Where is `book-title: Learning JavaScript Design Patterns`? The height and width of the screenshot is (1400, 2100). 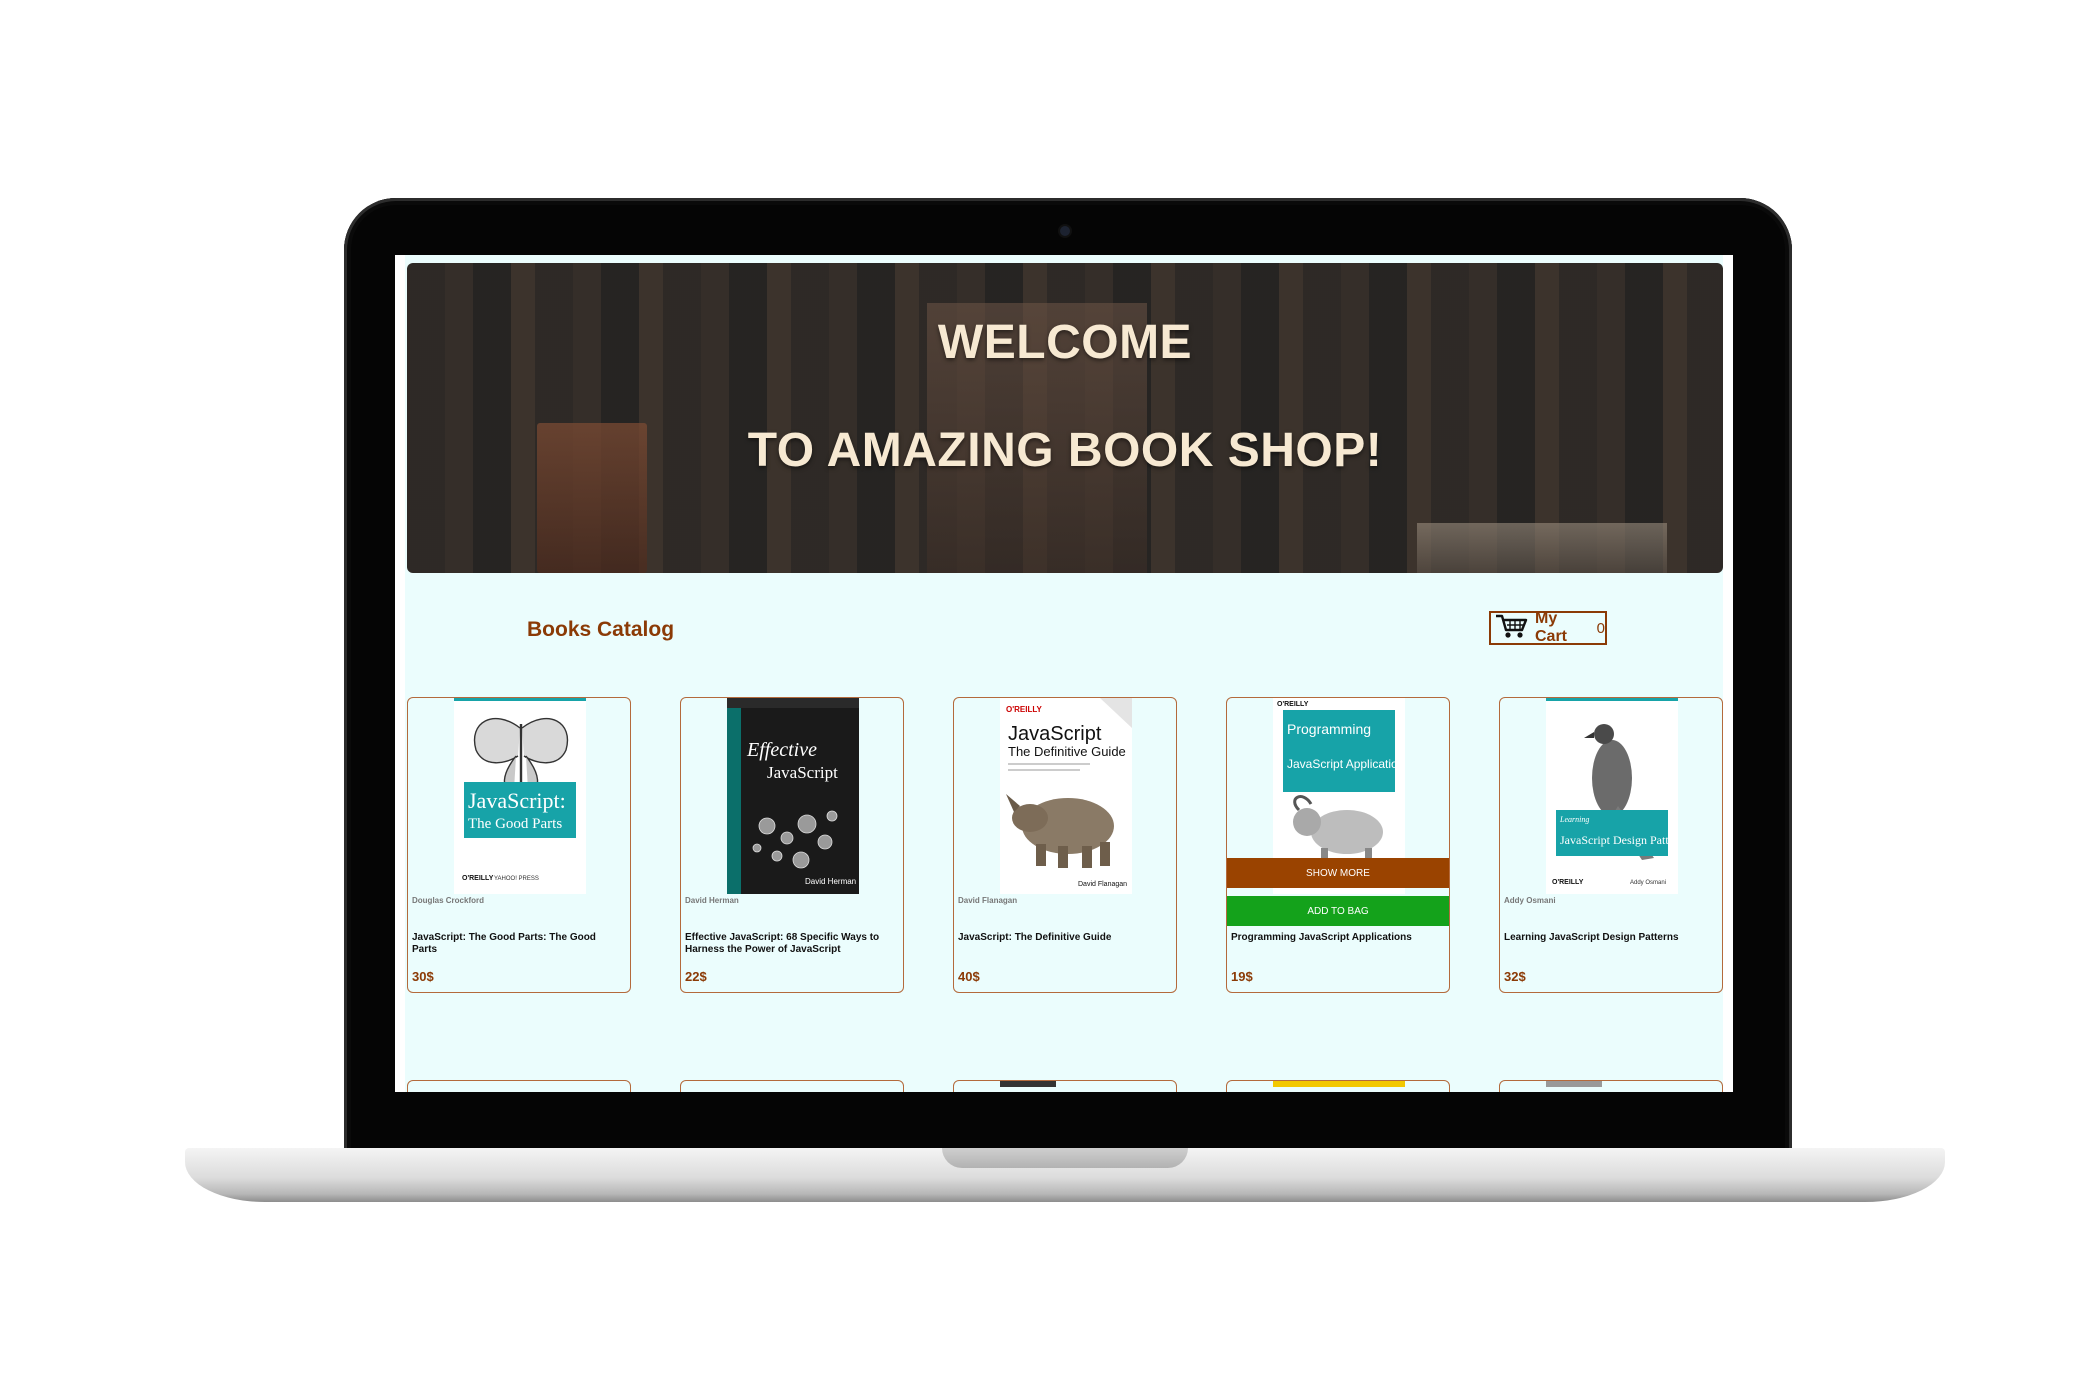 book-title: Learning JavaScript Design Patterns is located at coordinates (1591, 937).